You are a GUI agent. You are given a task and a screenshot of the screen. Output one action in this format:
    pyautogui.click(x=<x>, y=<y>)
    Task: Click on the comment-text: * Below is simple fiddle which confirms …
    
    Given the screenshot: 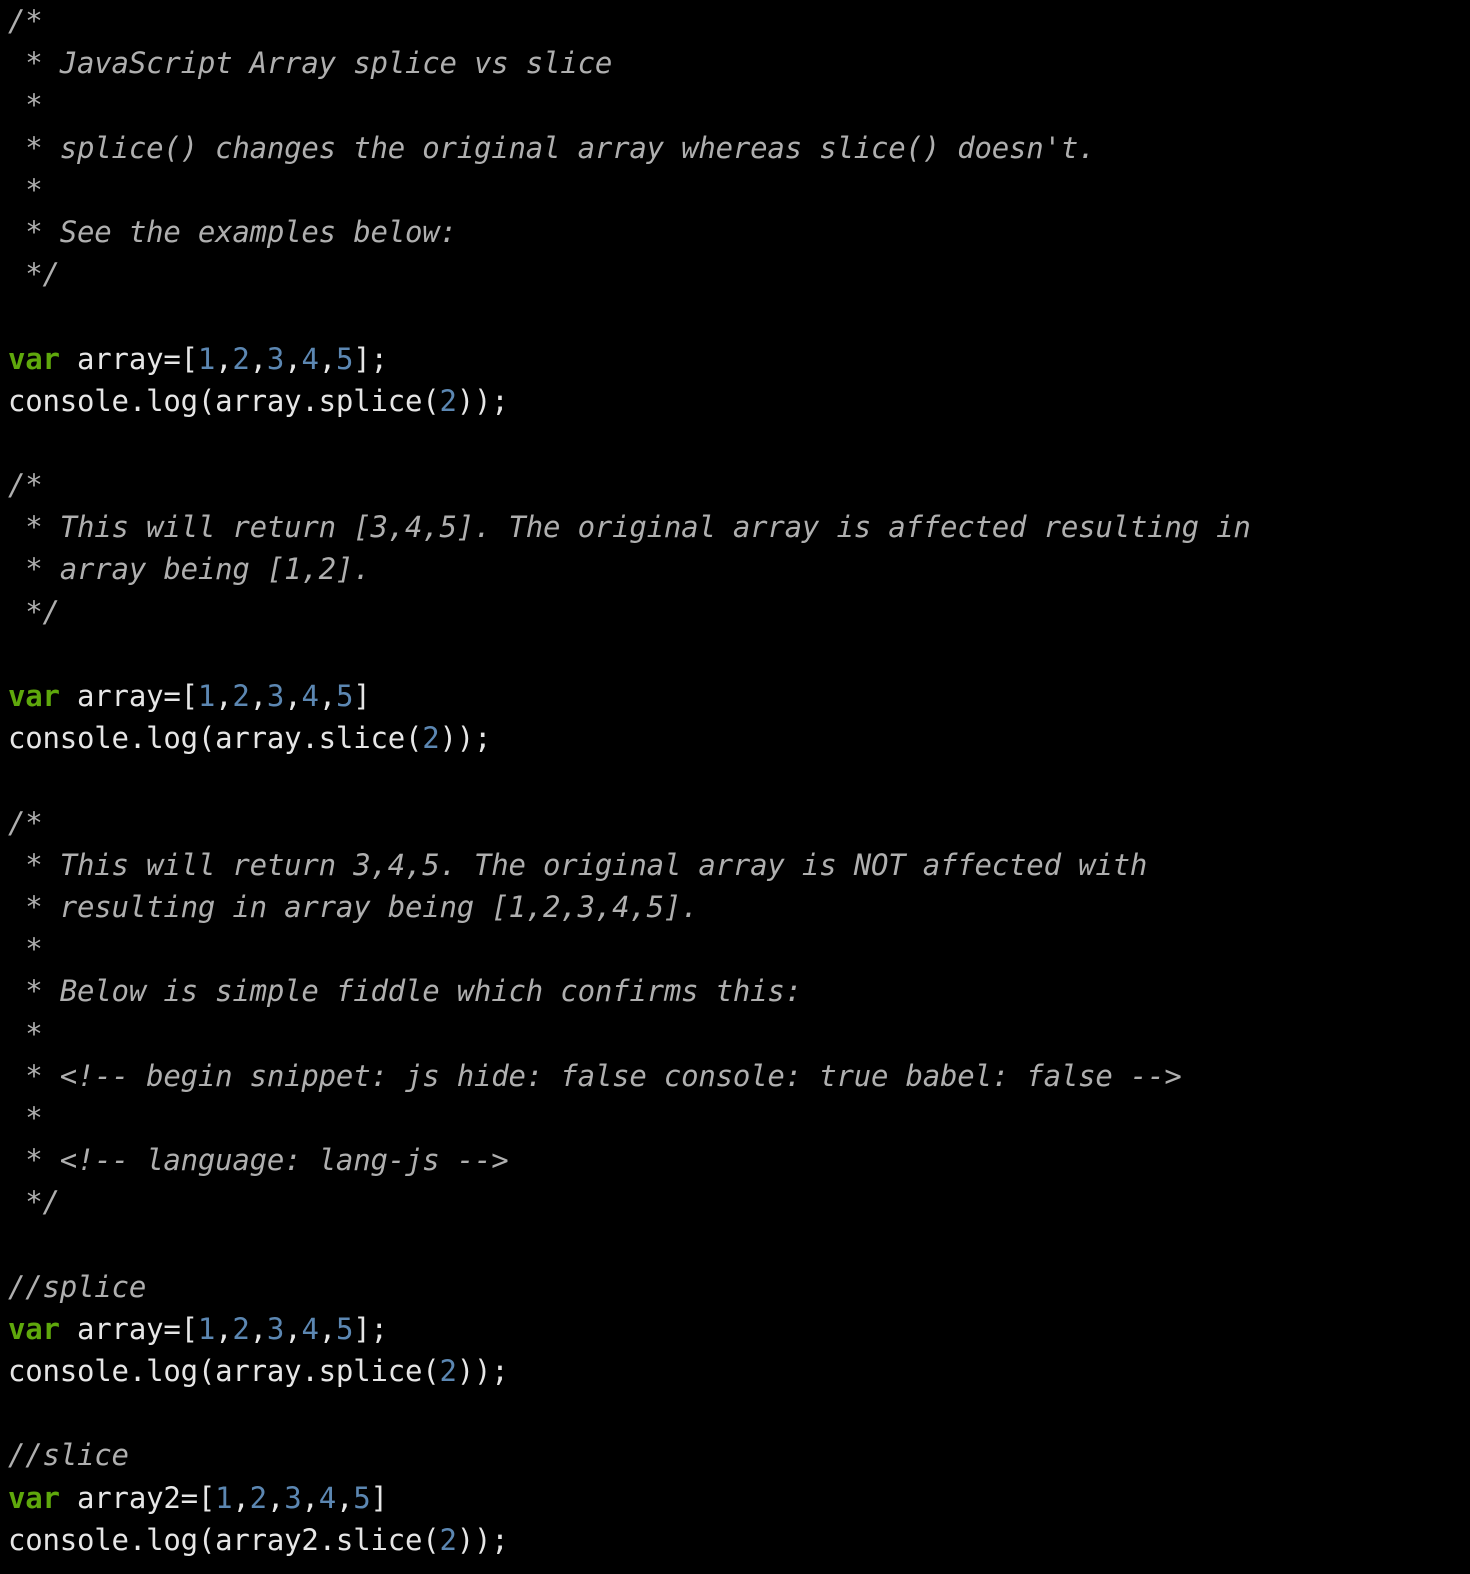 What is the action you would take?
    pyautogui.click(x=405, y=991)
    